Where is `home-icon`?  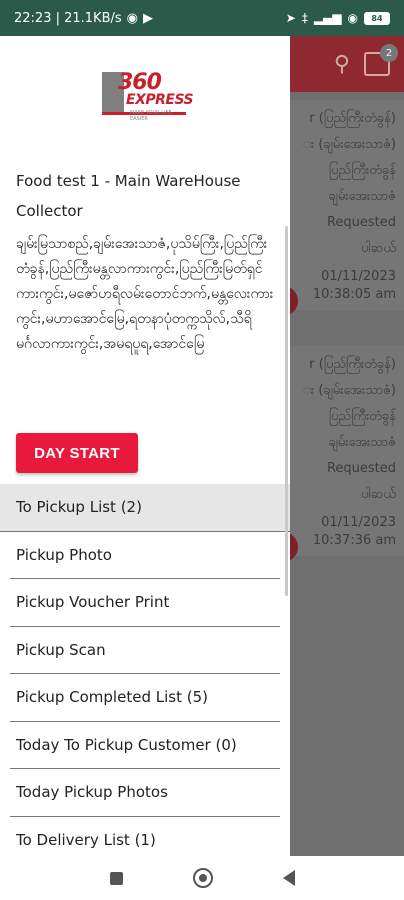 home-icon is located at coordinates (202, 878).